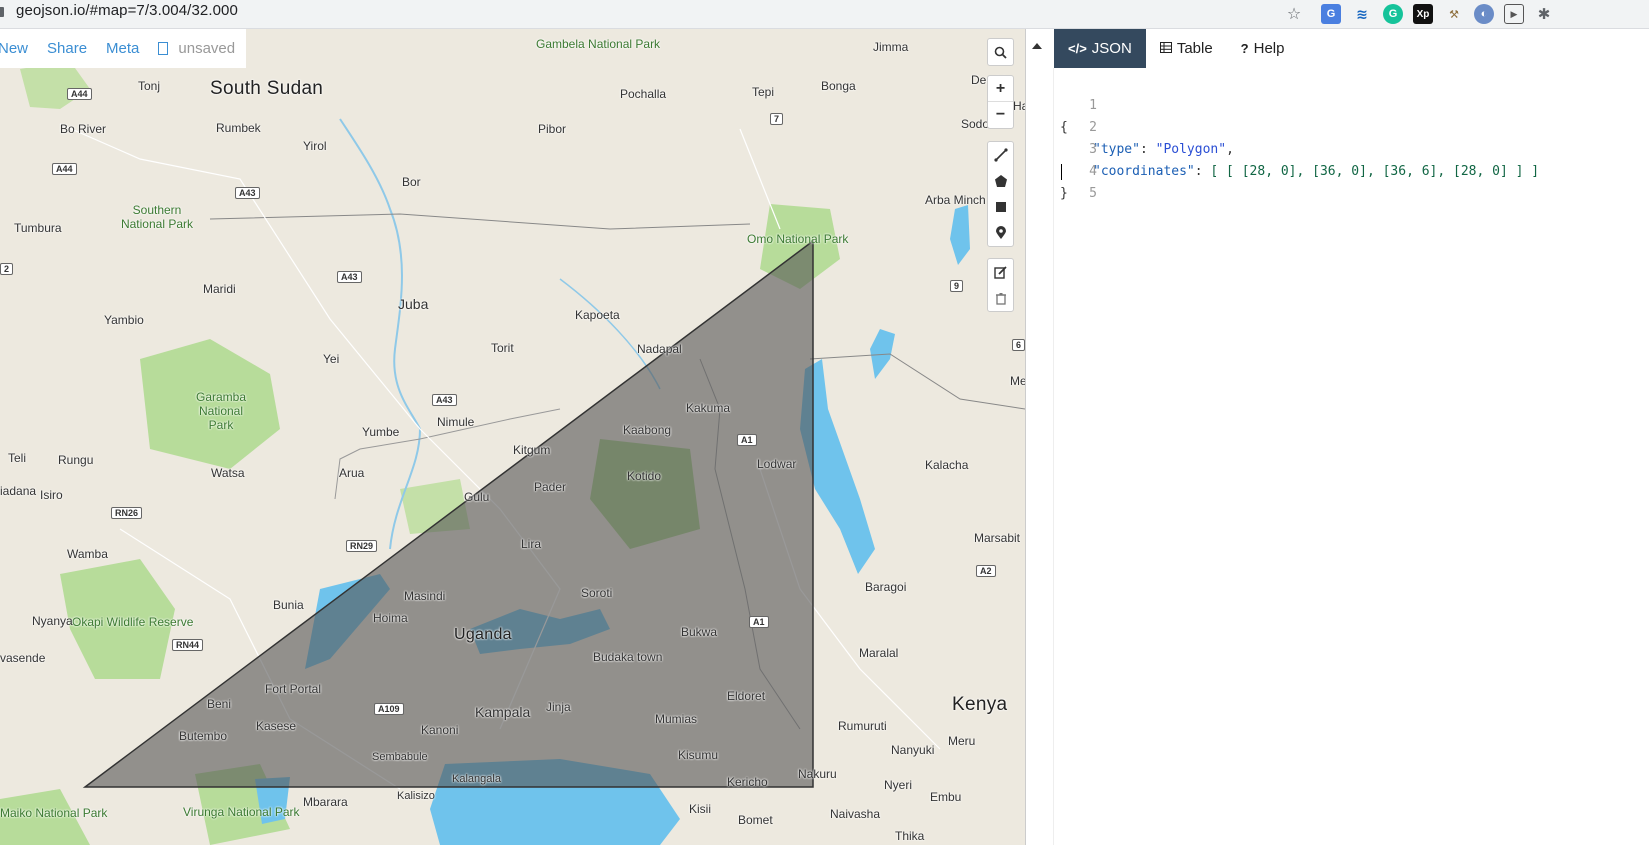  What do you see at coordinates (390, 618) in the screenshot?
I see `map-label: Hoima` at bounding box center [390, 618].